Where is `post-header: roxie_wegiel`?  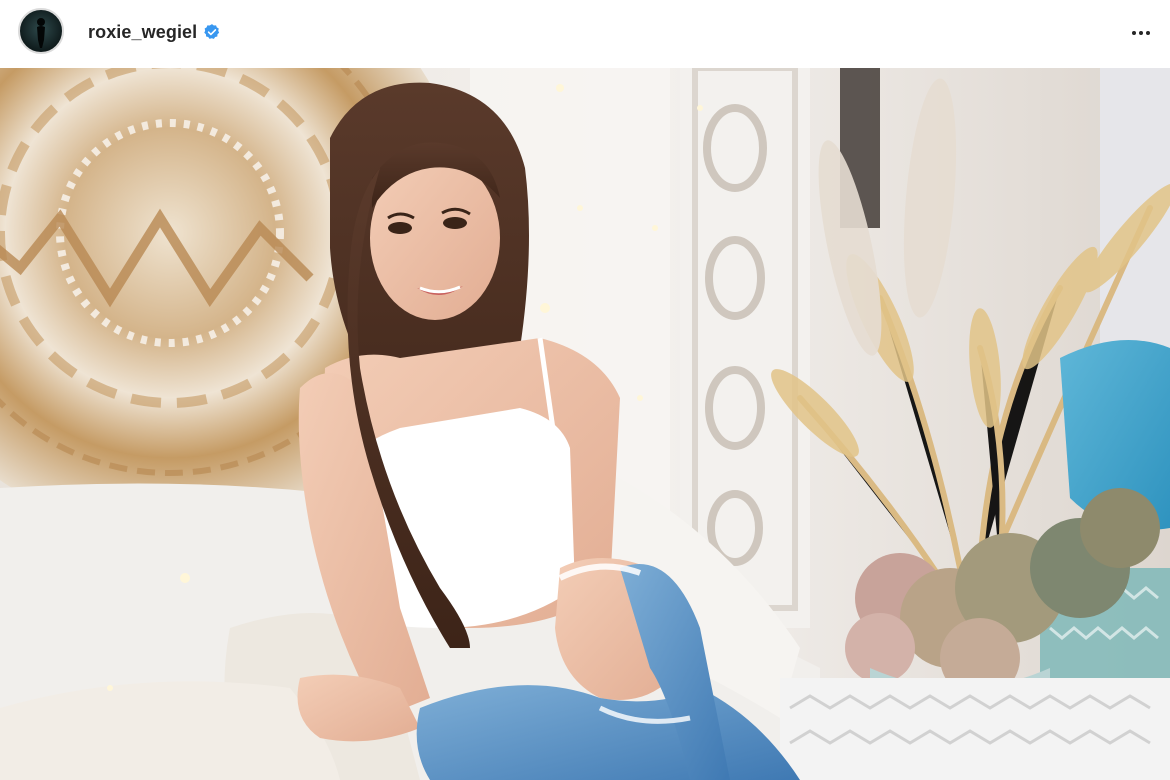
post-header: roxie_wegiel is located at coordinates (585, 33).